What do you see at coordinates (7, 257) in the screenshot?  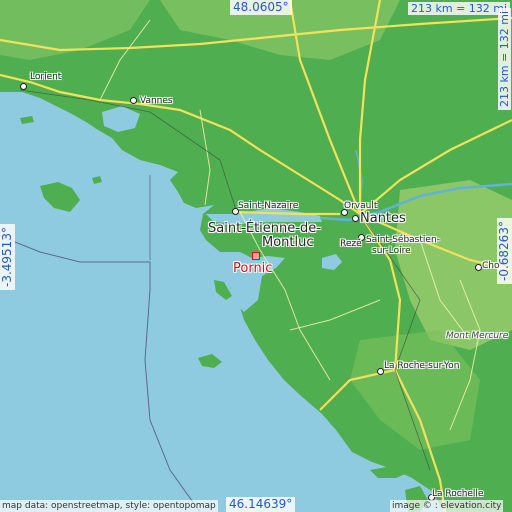 I see `coord-left: -3.49513°` at bounding box center [7, 257].